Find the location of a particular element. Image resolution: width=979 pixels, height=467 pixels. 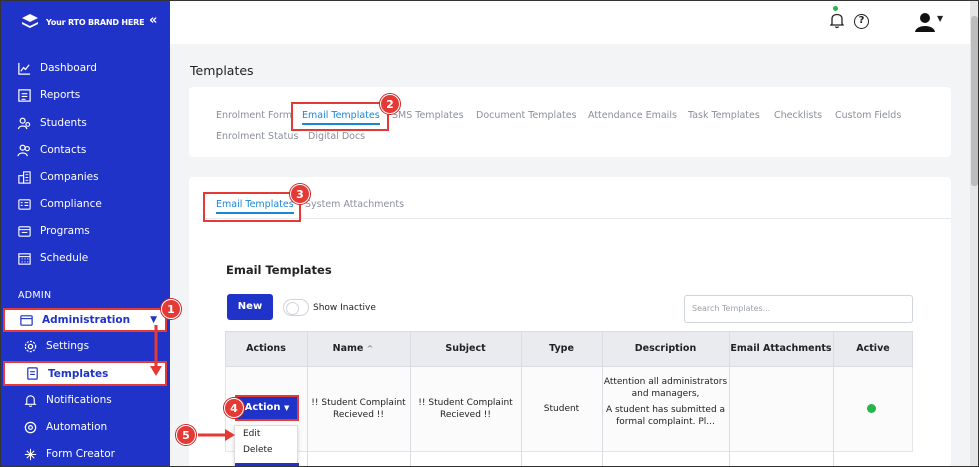

section-title: Email Templates is located at coordinates (279, 270).